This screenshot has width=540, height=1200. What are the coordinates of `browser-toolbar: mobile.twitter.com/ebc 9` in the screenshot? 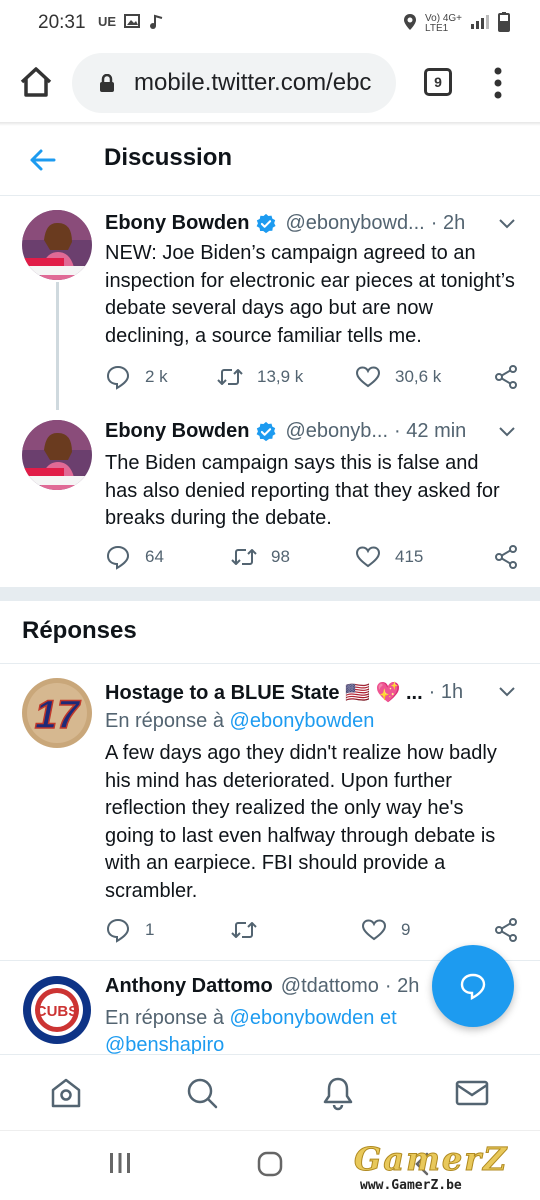 It's located at (270, 85).